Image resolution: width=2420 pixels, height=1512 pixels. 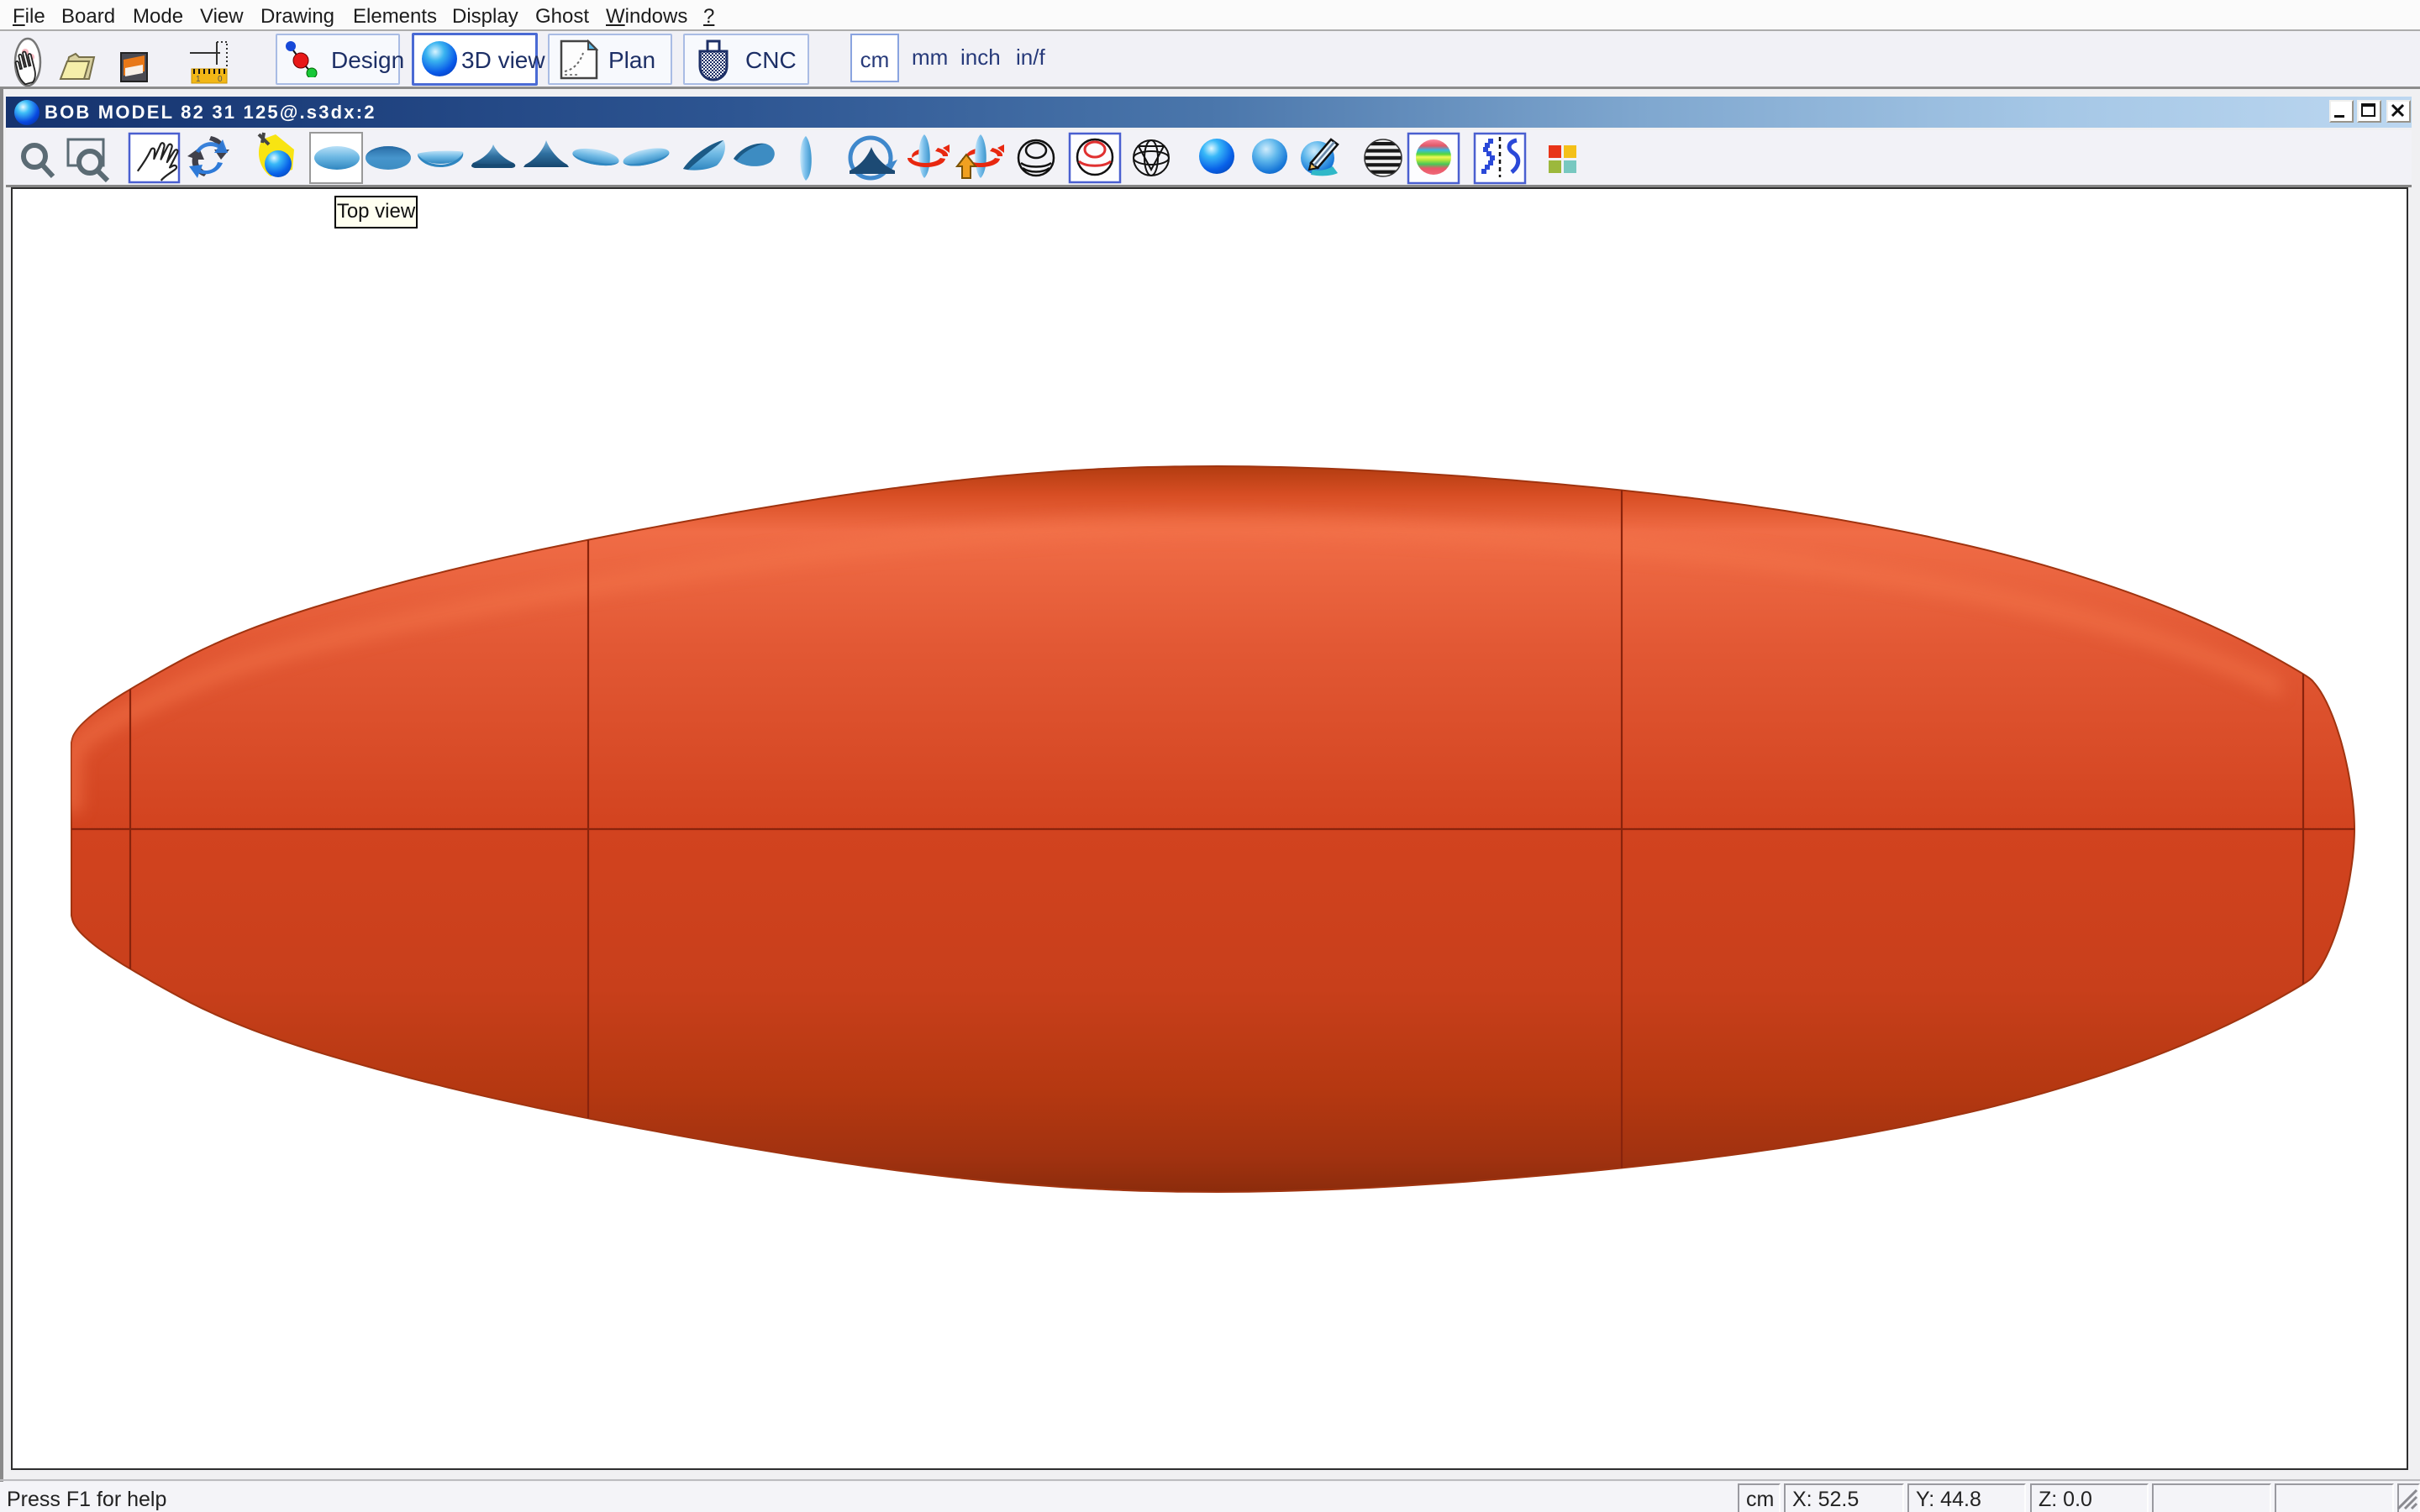 What do you see at coordinates (199, 79) in the screenshot?
I see `svg-text: 1` at bounding box center [199, 79].